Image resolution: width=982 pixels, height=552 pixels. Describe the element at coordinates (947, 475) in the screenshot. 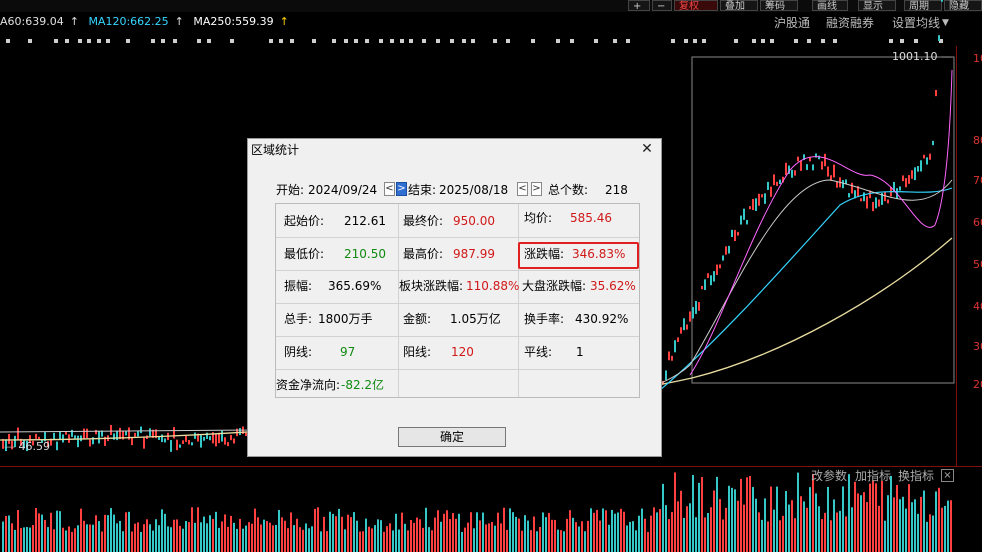

I see `close-panel-button: ×` at that location.